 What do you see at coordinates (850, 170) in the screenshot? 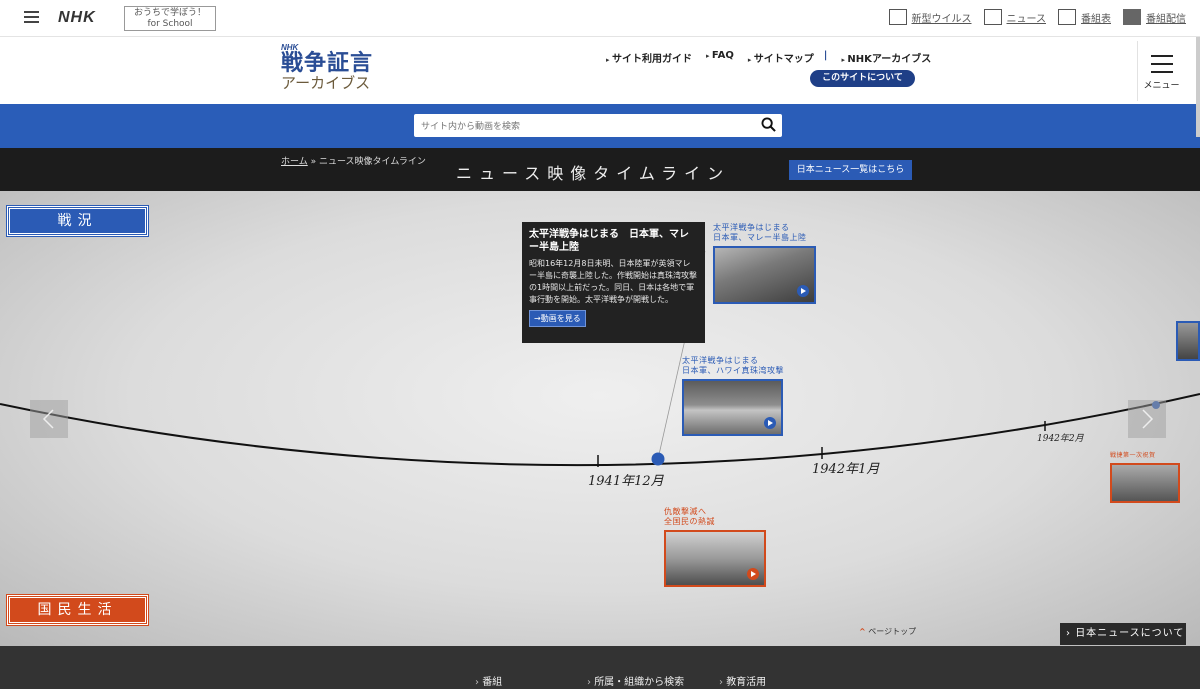
I see `news-list-button: 日本ニュース一覧はこちら` at bounding box center [850, 170].